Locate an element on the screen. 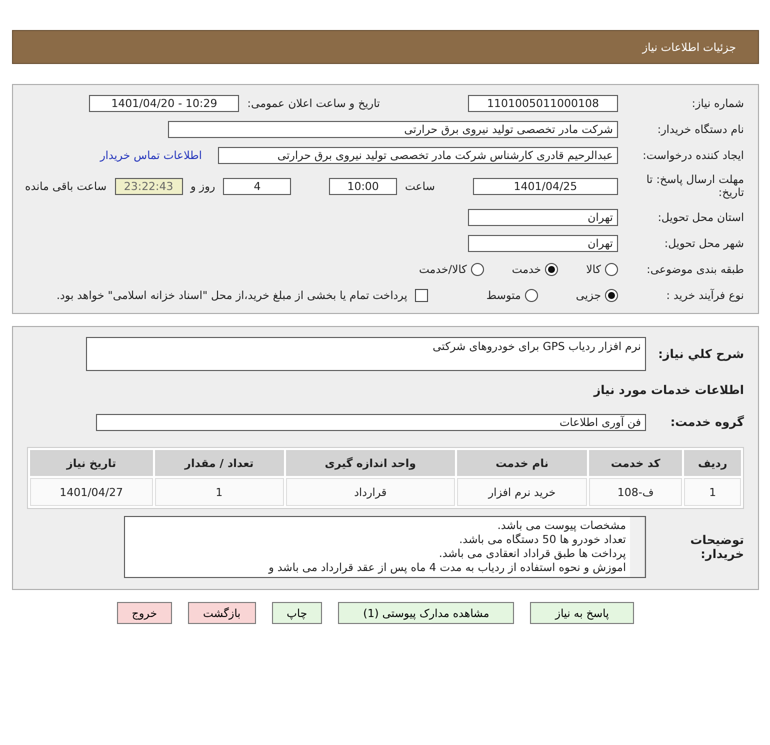 Image resolution: width=770 pixels, height=745 pixels. field-label: گروه خدمت: is located at coordinates (706, 422).